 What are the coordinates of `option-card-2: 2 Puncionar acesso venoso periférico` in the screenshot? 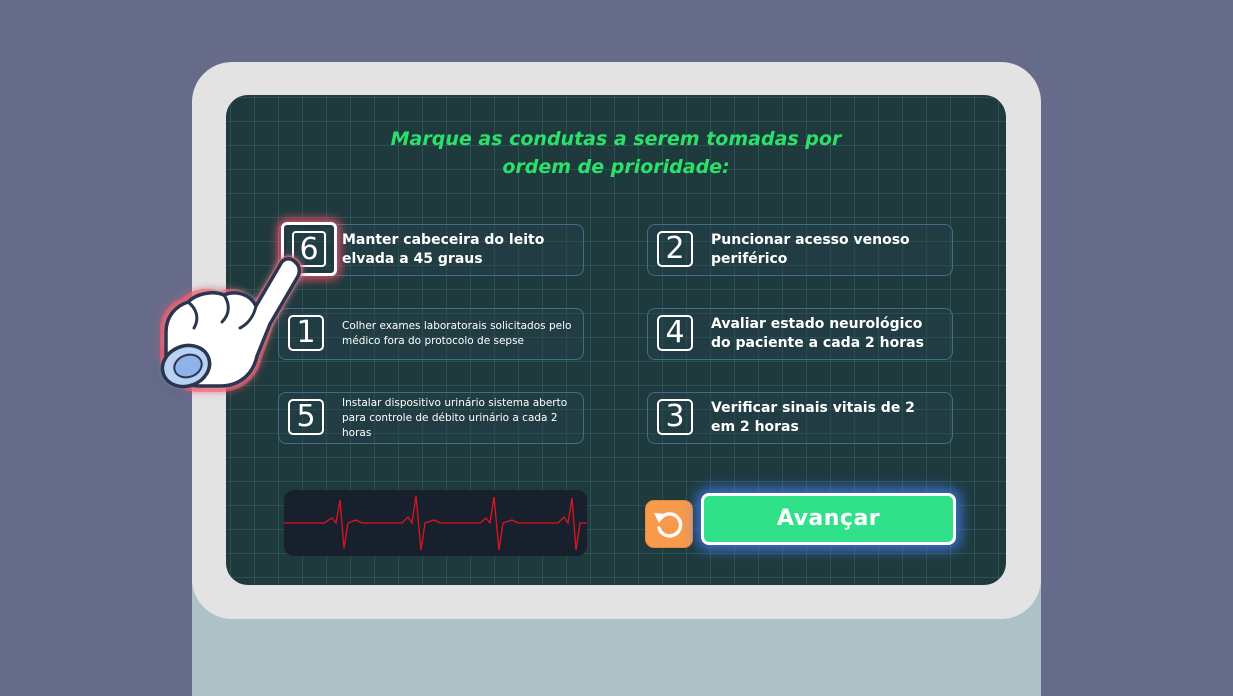 It's located at (800, 250).